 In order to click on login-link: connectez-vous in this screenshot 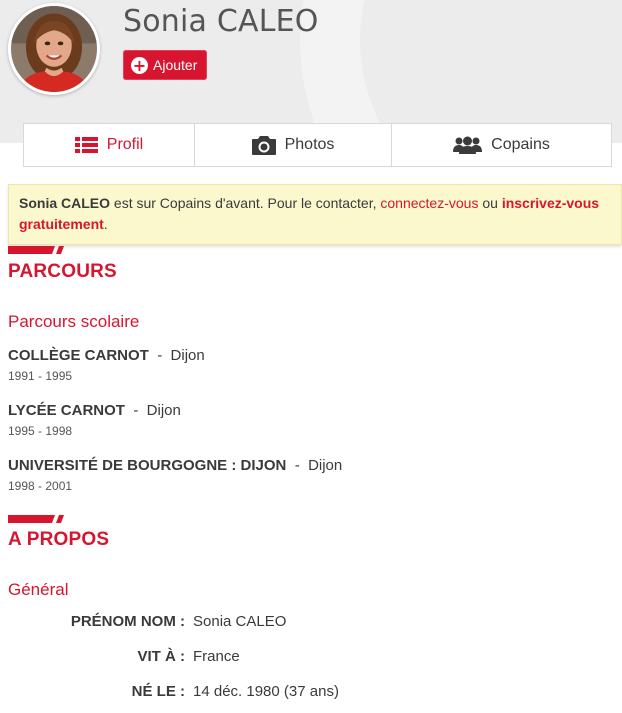, I will do `click(429, 203)`.